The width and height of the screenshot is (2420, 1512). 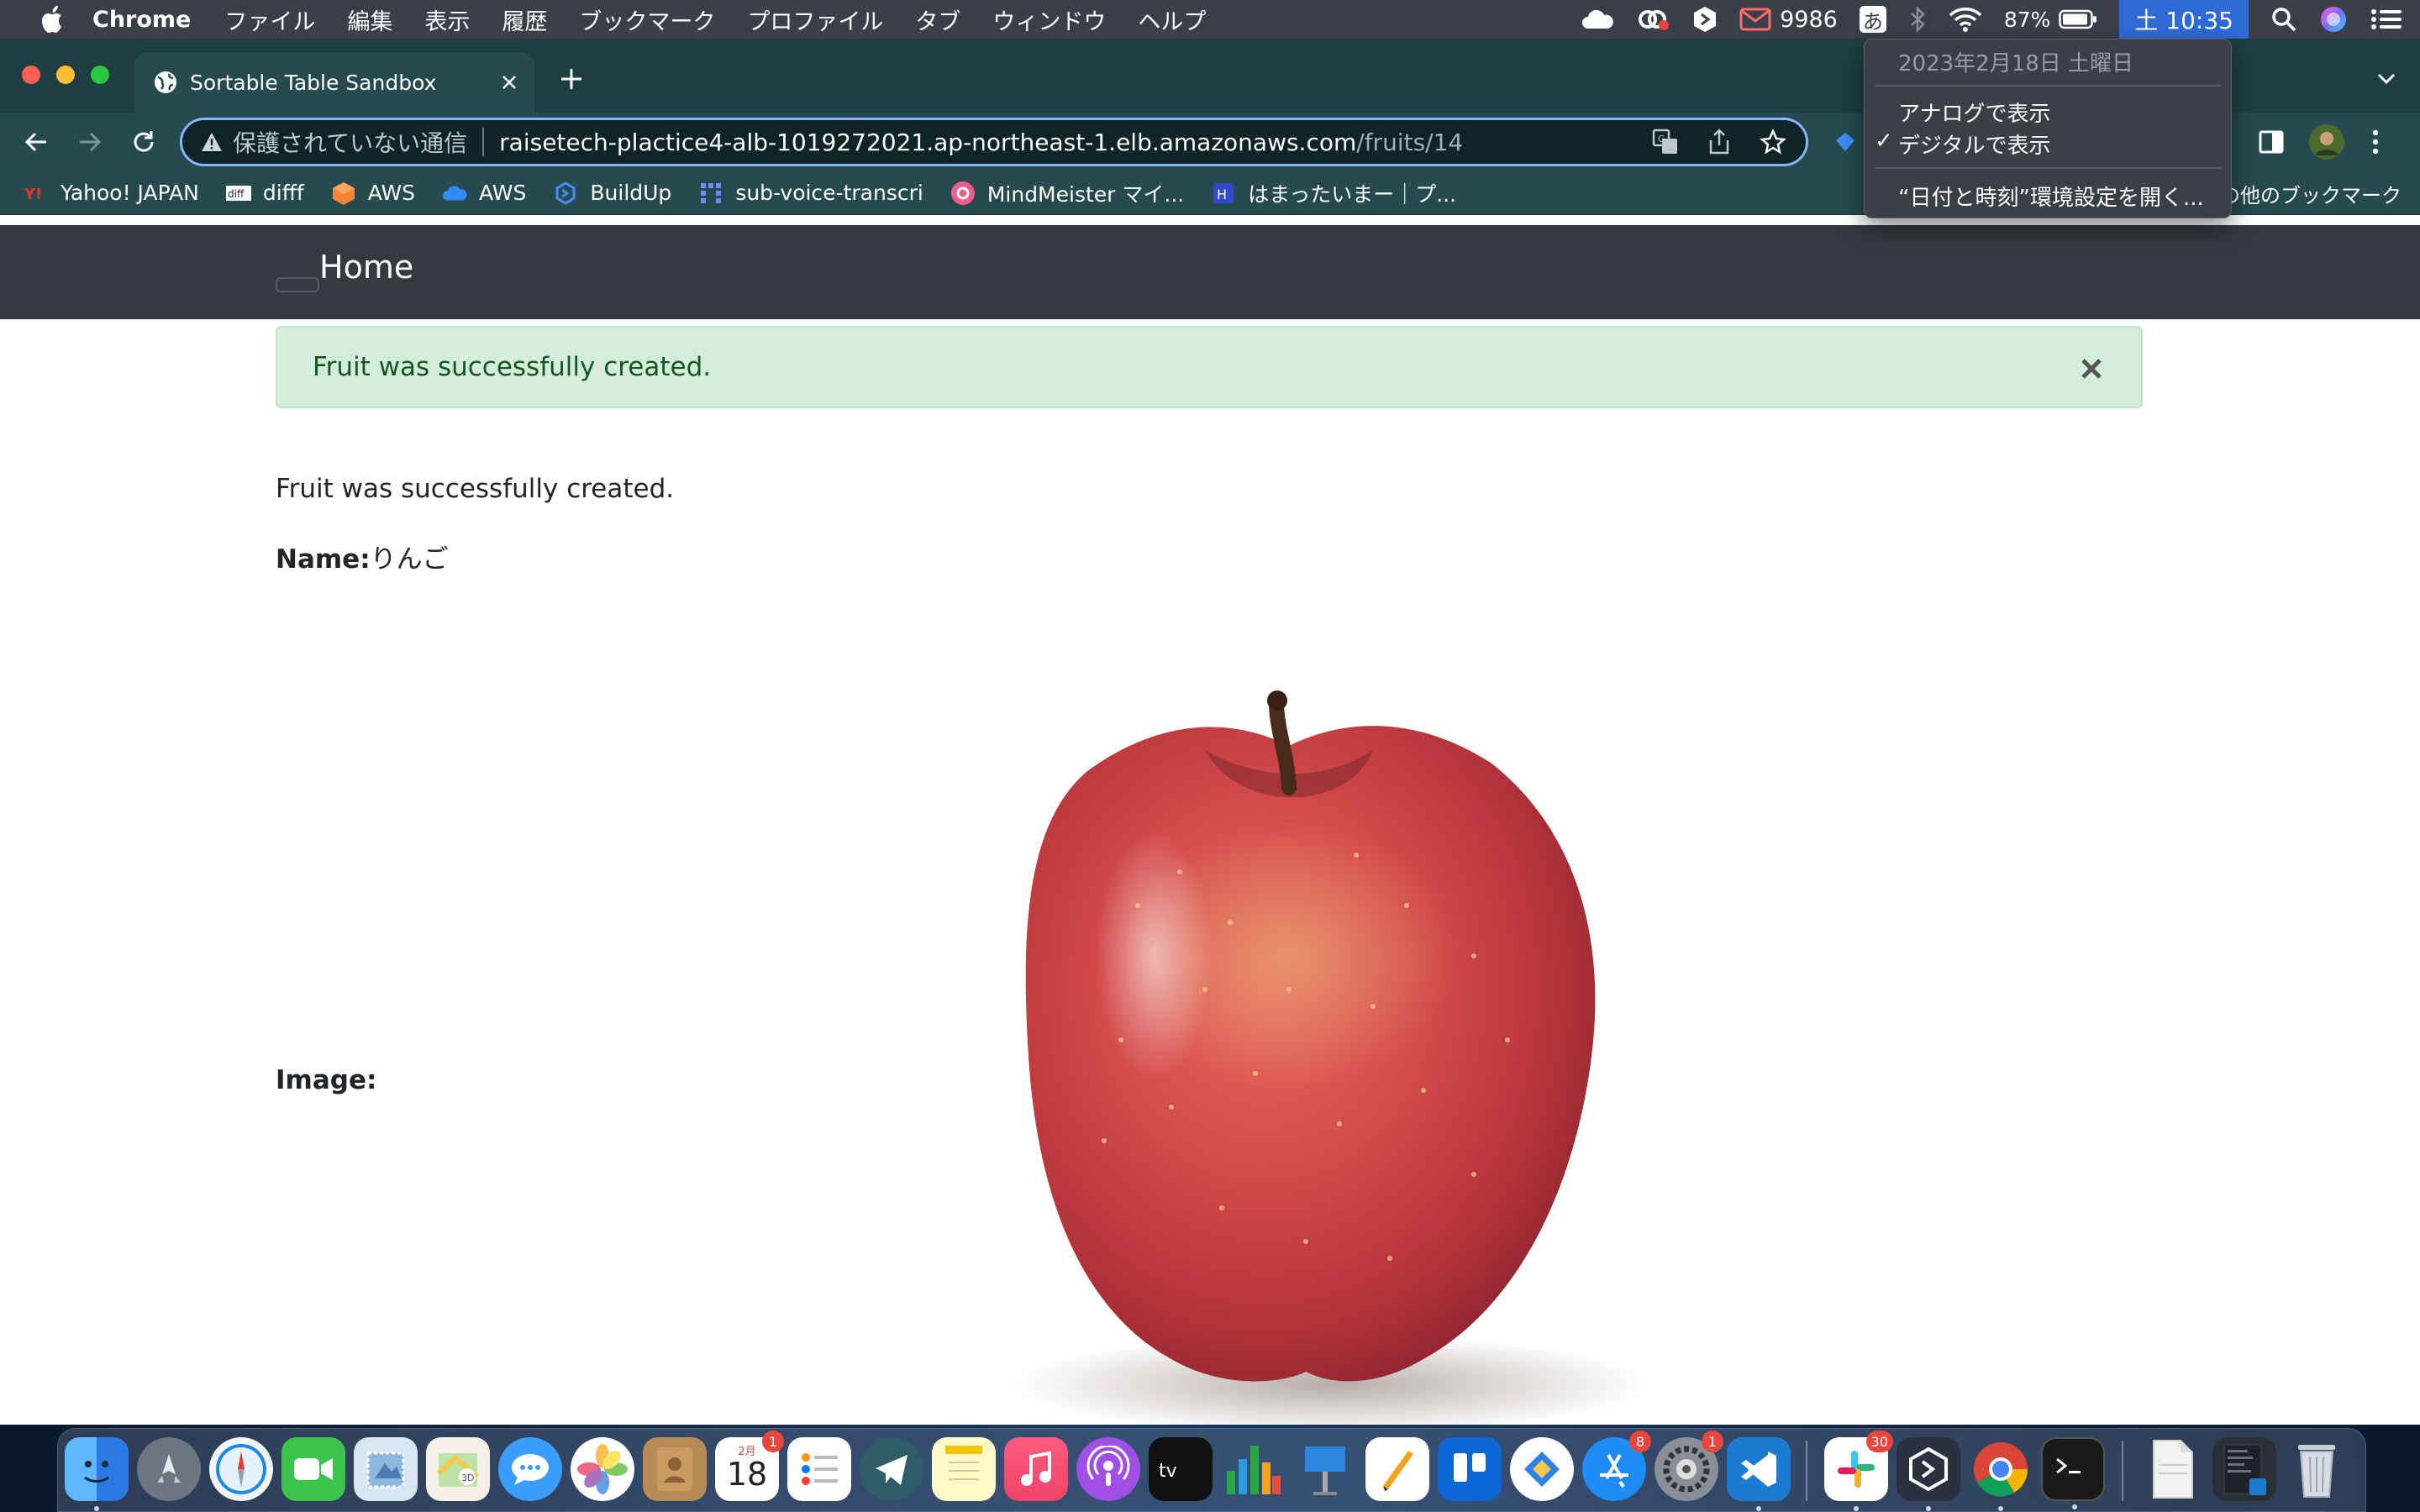 What do you see at coordinates (2327, 142) in the screenshot?
I see `profile-avatar` at bounding box center [2327, 142].